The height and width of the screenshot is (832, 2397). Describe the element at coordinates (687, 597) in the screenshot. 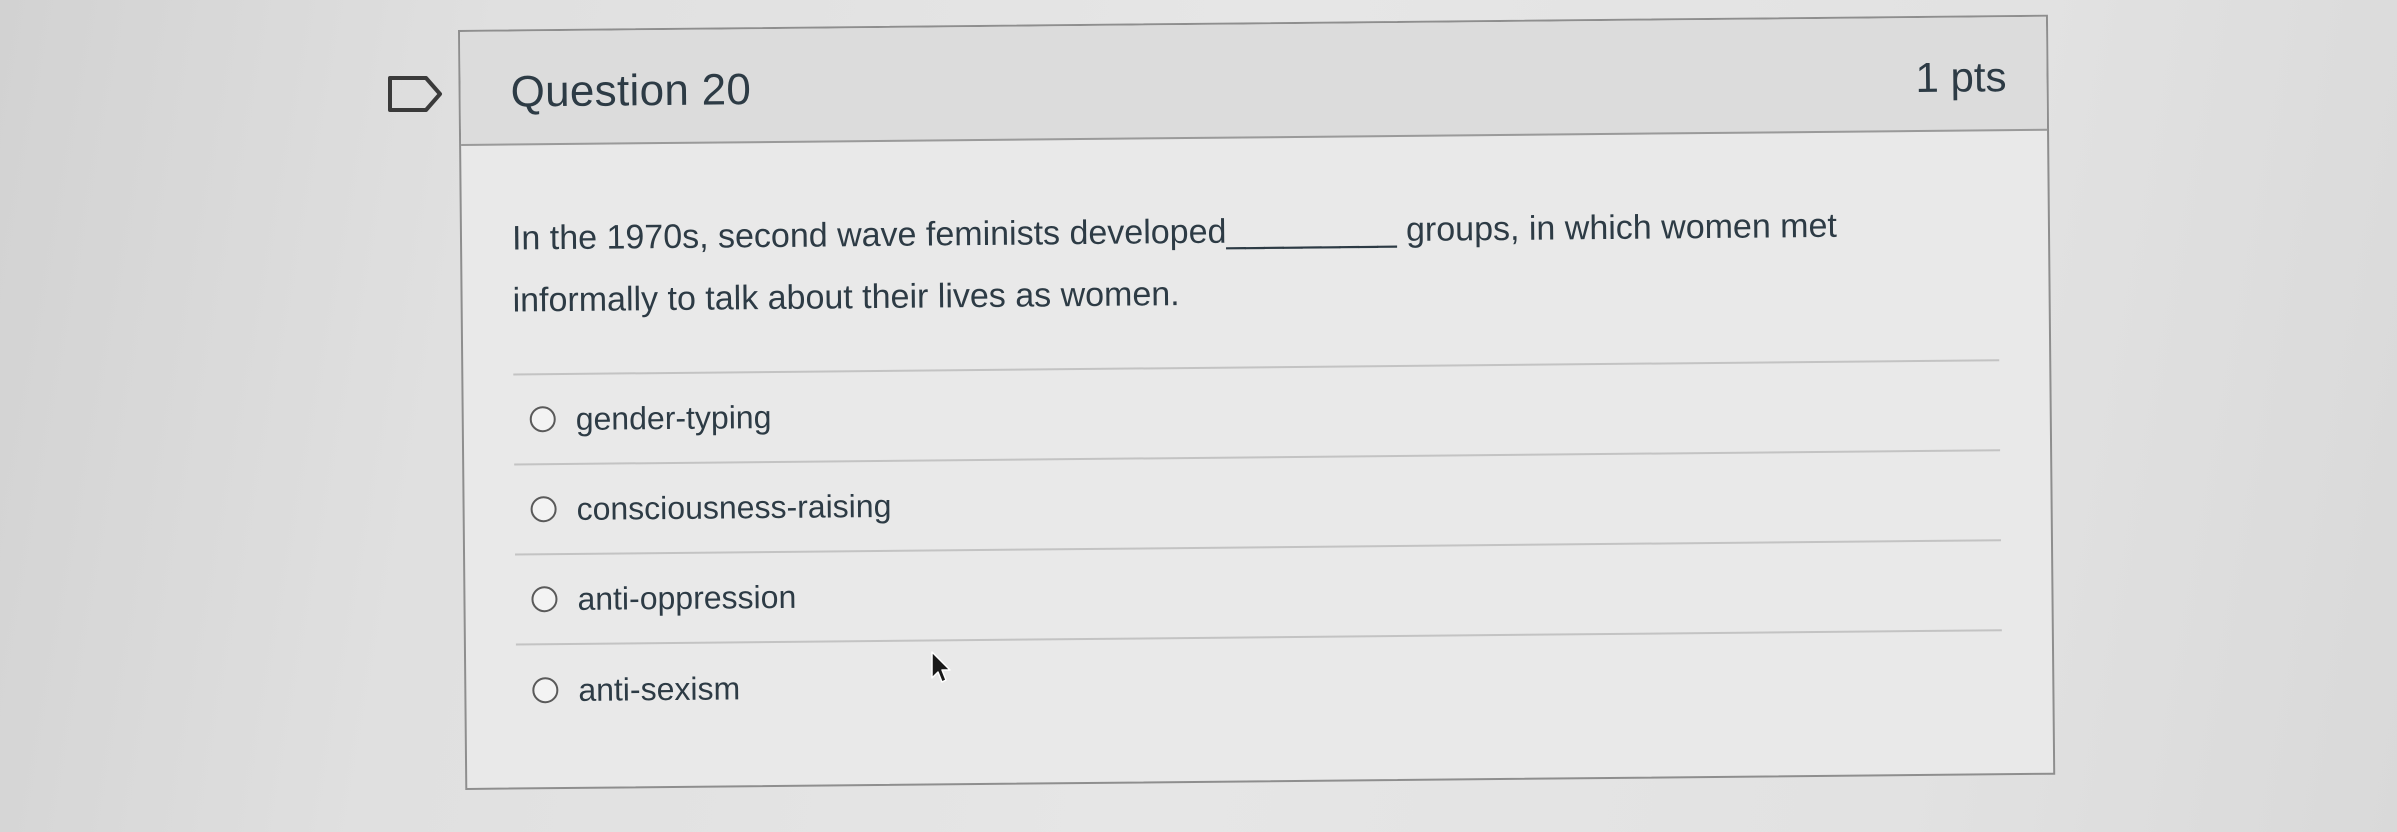

I see `answer-label: anti-oppression` at that location.